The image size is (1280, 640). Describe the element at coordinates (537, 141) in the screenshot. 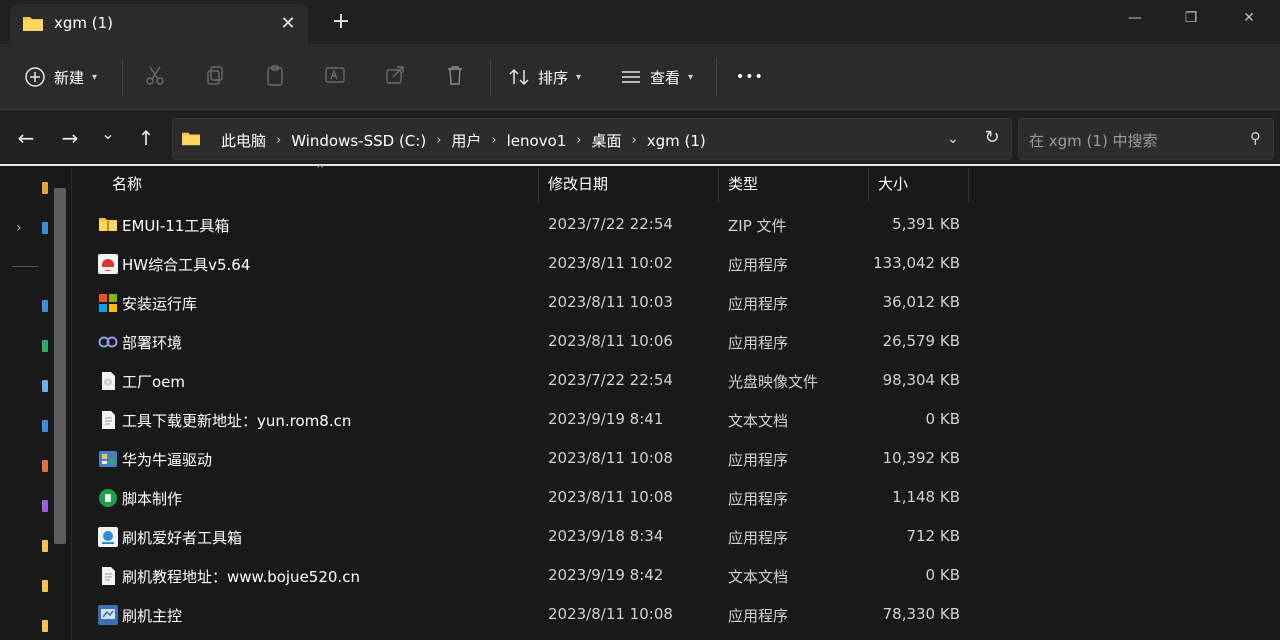

I see `breadcrumb-user: lenovo1` at that location.